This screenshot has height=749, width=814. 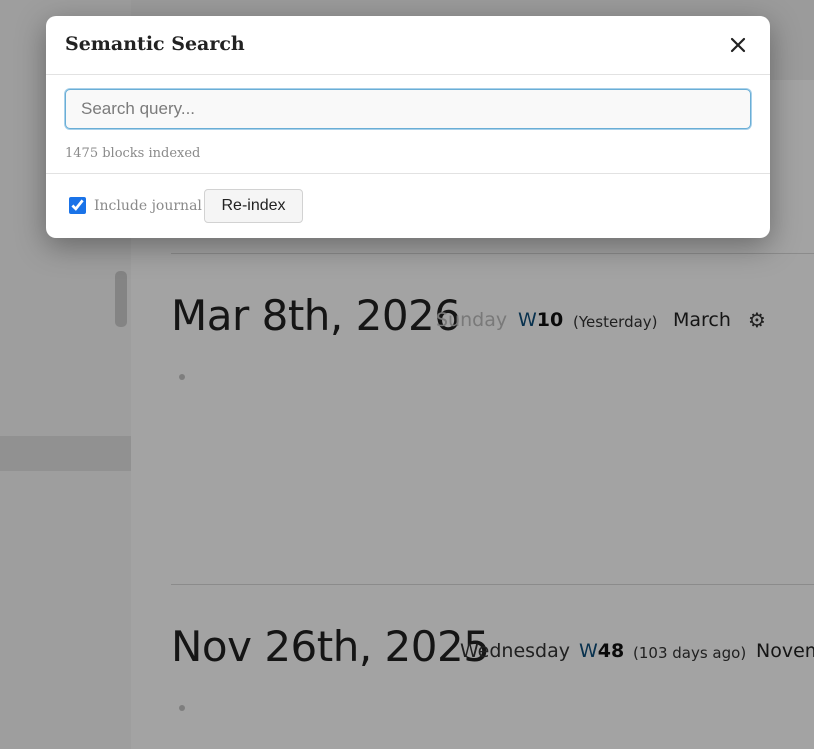 I want to click on modal-footer: Include journal Re-index, so click(x=408, y=206).